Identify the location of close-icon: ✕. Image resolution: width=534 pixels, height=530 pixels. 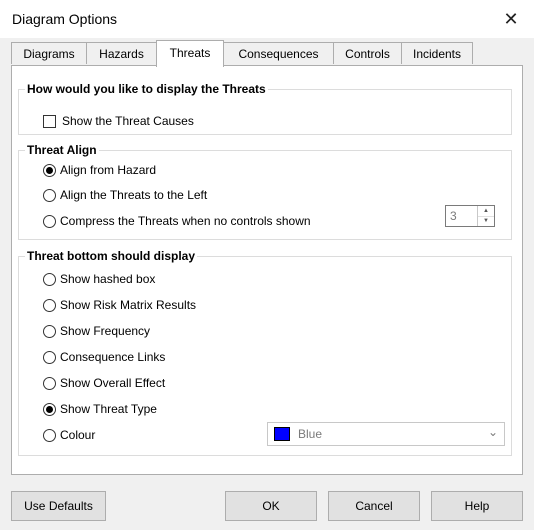
(511, 19).